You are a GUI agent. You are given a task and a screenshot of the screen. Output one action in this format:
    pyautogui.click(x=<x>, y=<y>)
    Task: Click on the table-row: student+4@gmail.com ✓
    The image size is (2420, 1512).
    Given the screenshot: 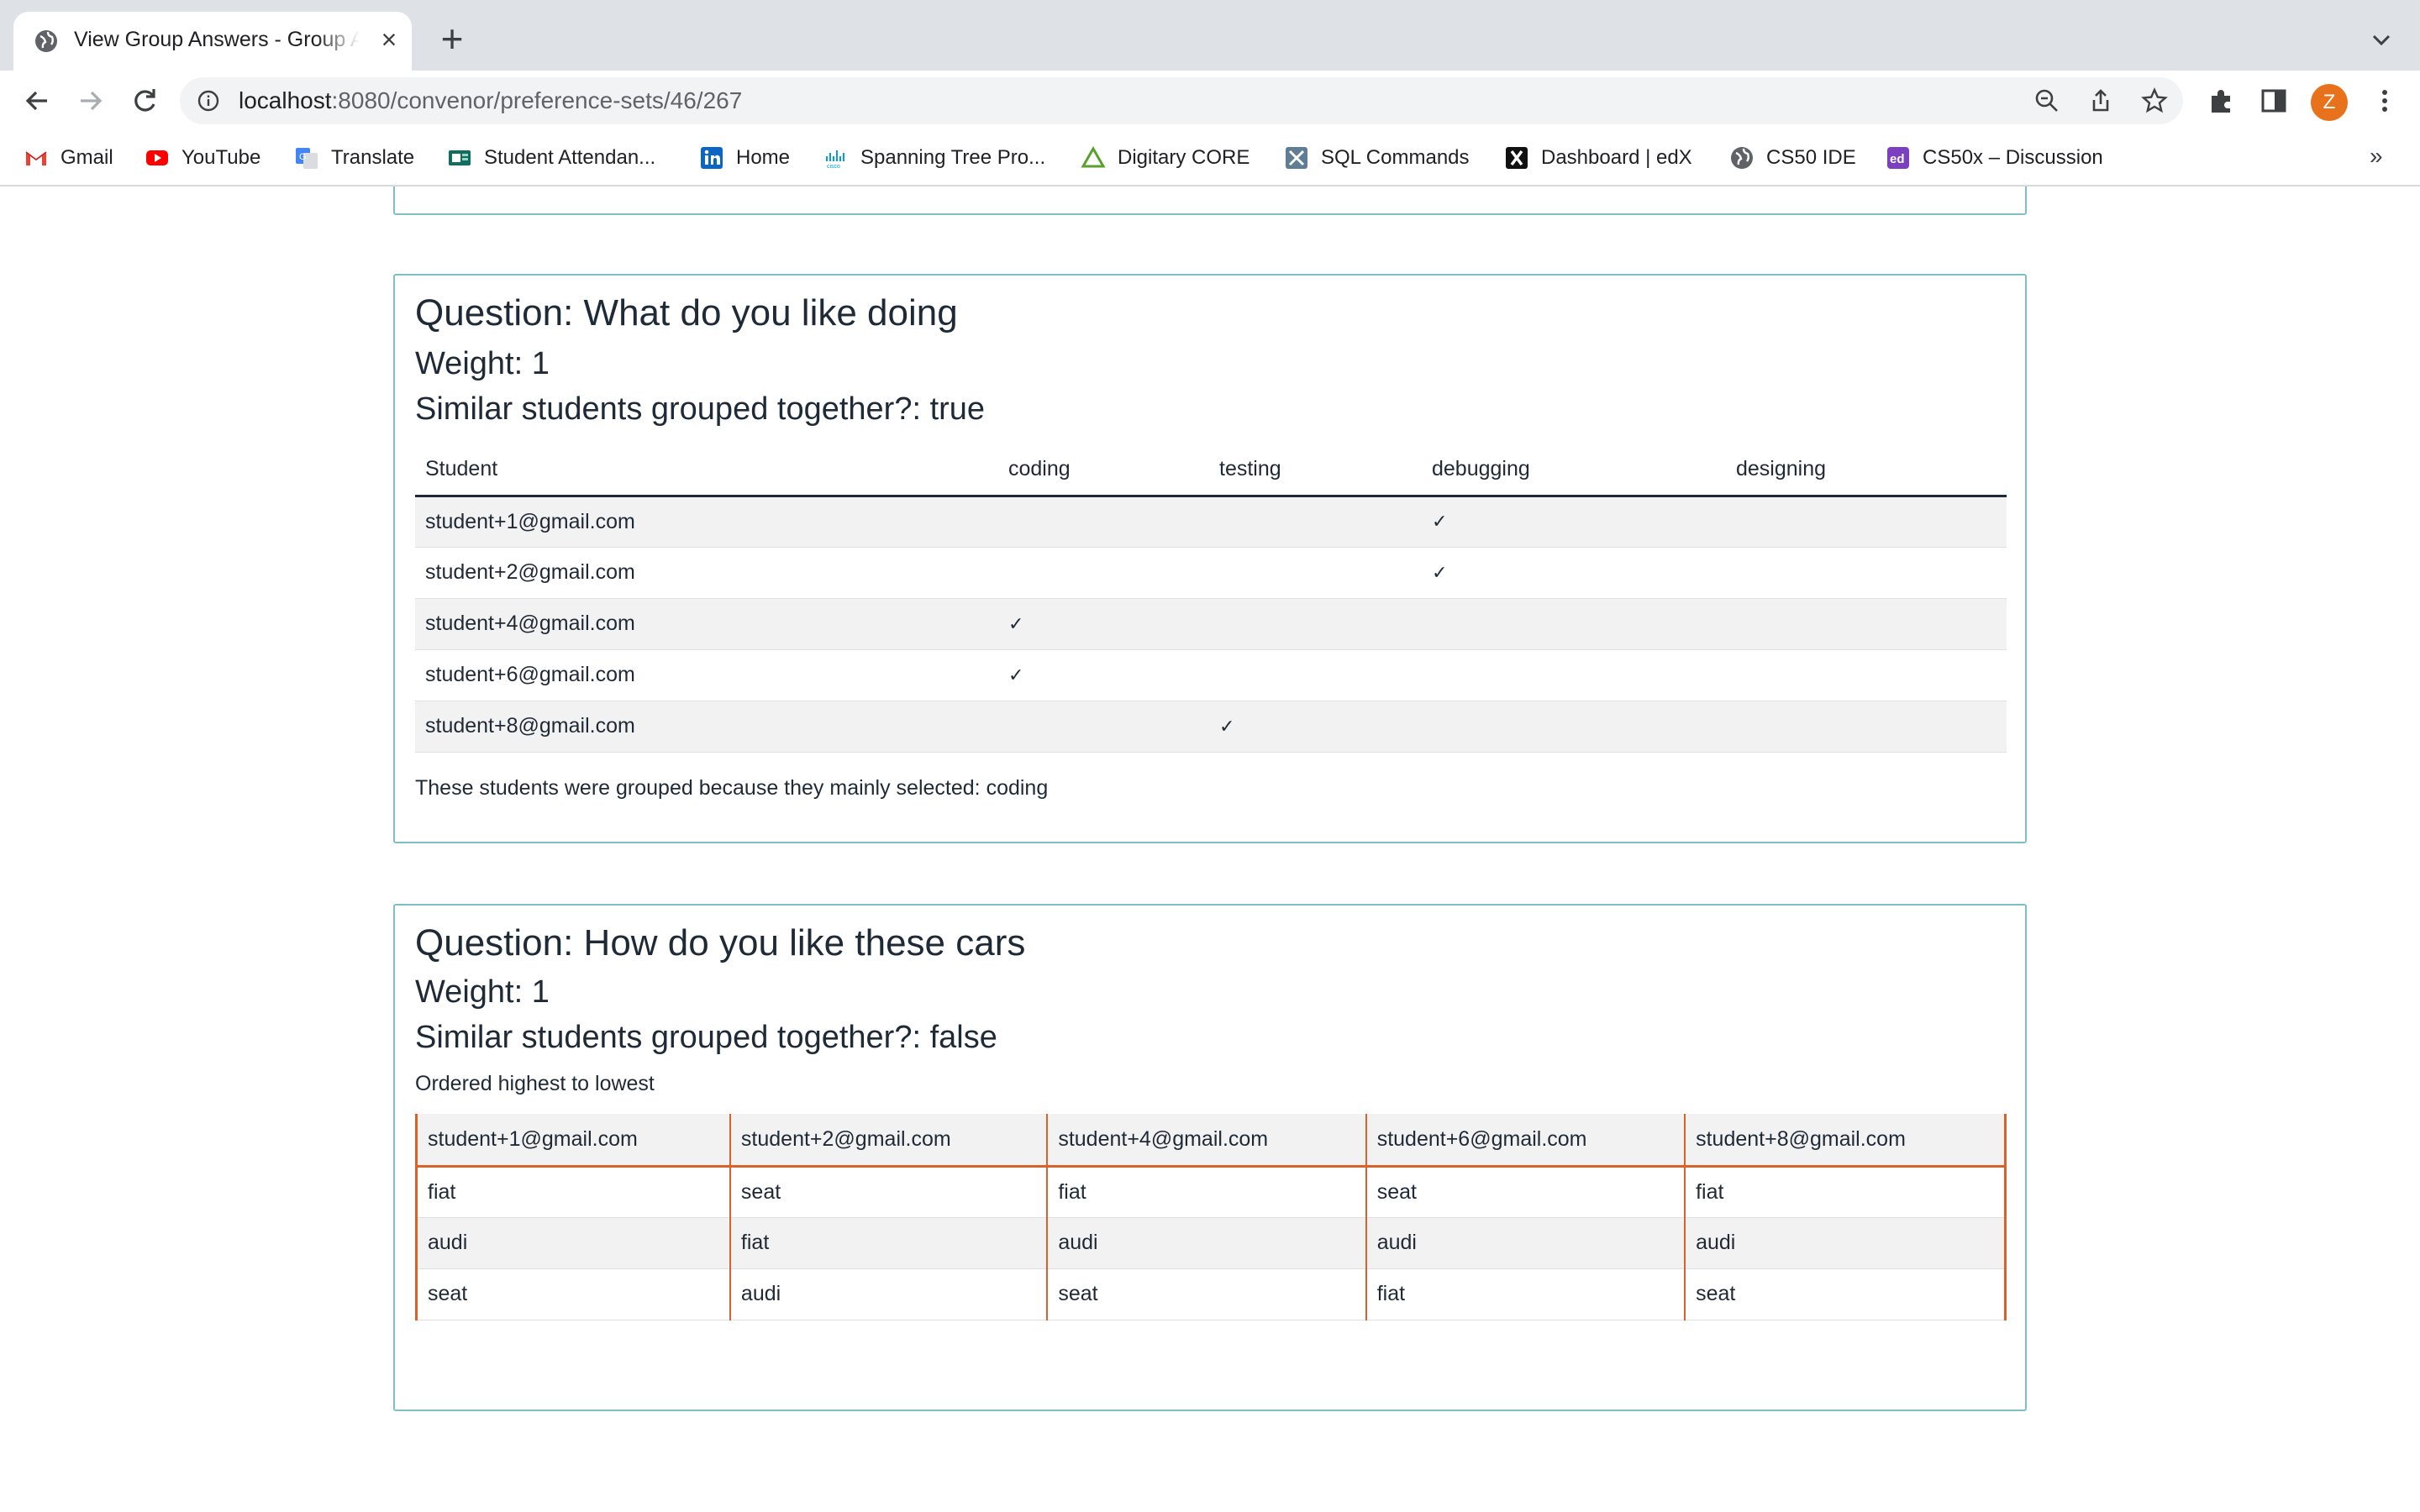 What is the action you would take?
    pyautogui.click(x=1211, y=624)
    